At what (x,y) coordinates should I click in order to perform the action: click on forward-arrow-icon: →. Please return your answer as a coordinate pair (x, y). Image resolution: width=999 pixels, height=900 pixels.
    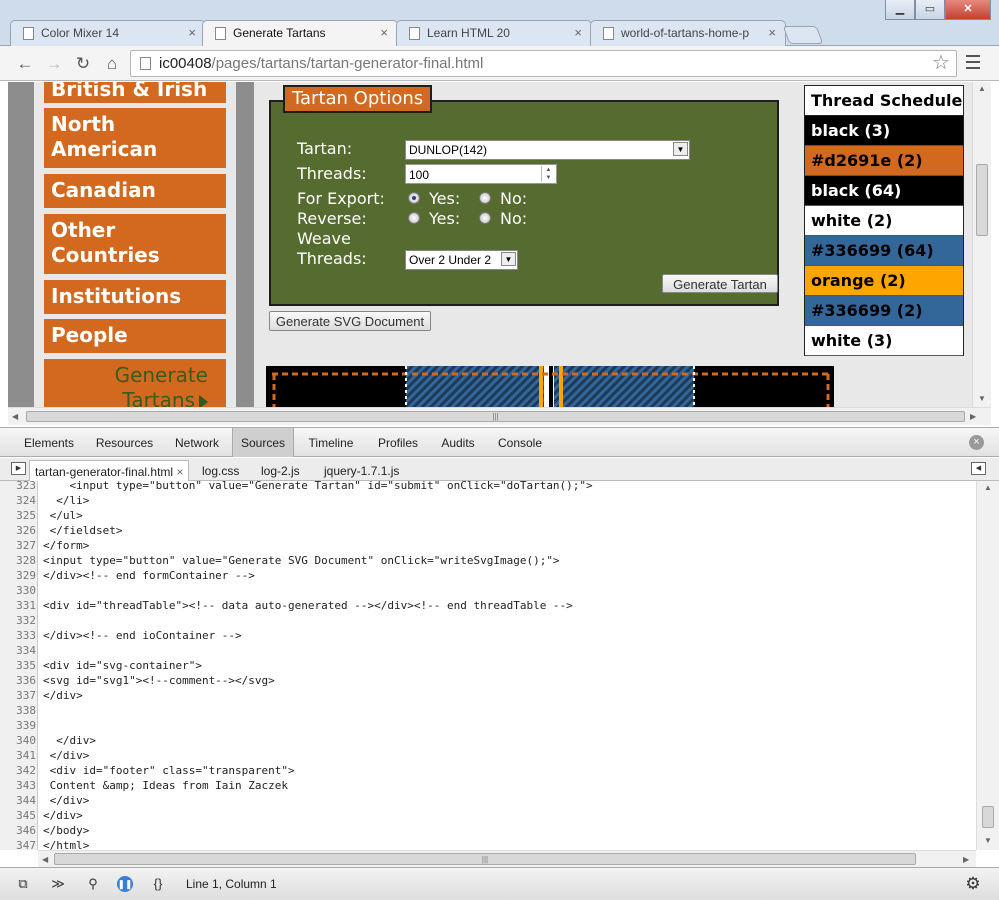
    Looking at the image, I should click on (54, 64).